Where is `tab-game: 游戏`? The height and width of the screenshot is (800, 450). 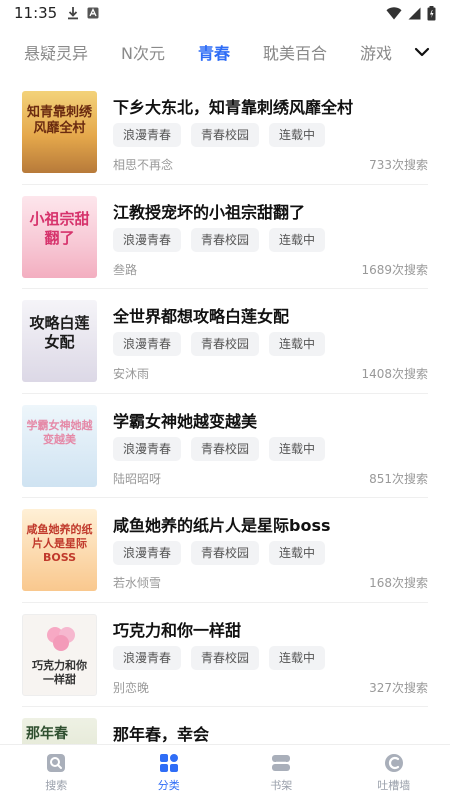
tab-game: 游戏 is located at coordinates (376, 52).